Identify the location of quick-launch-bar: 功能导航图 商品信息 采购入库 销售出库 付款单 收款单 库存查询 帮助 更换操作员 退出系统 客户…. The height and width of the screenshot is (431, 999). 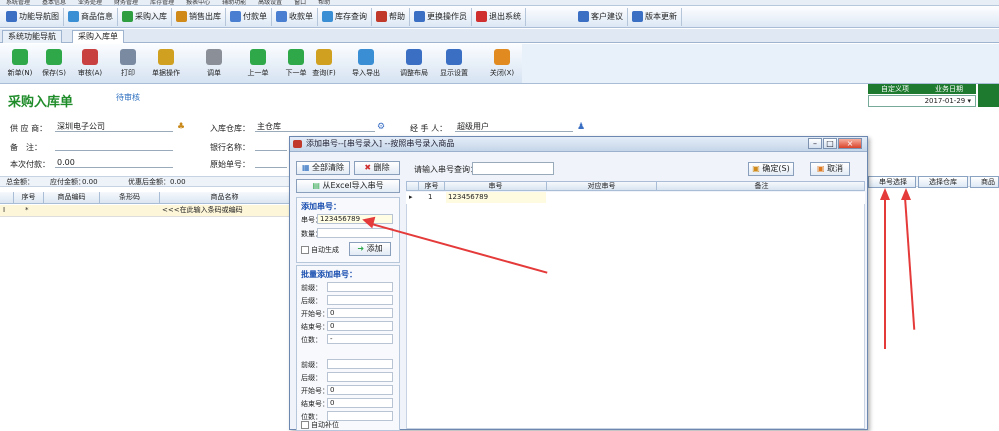
(499, 17).